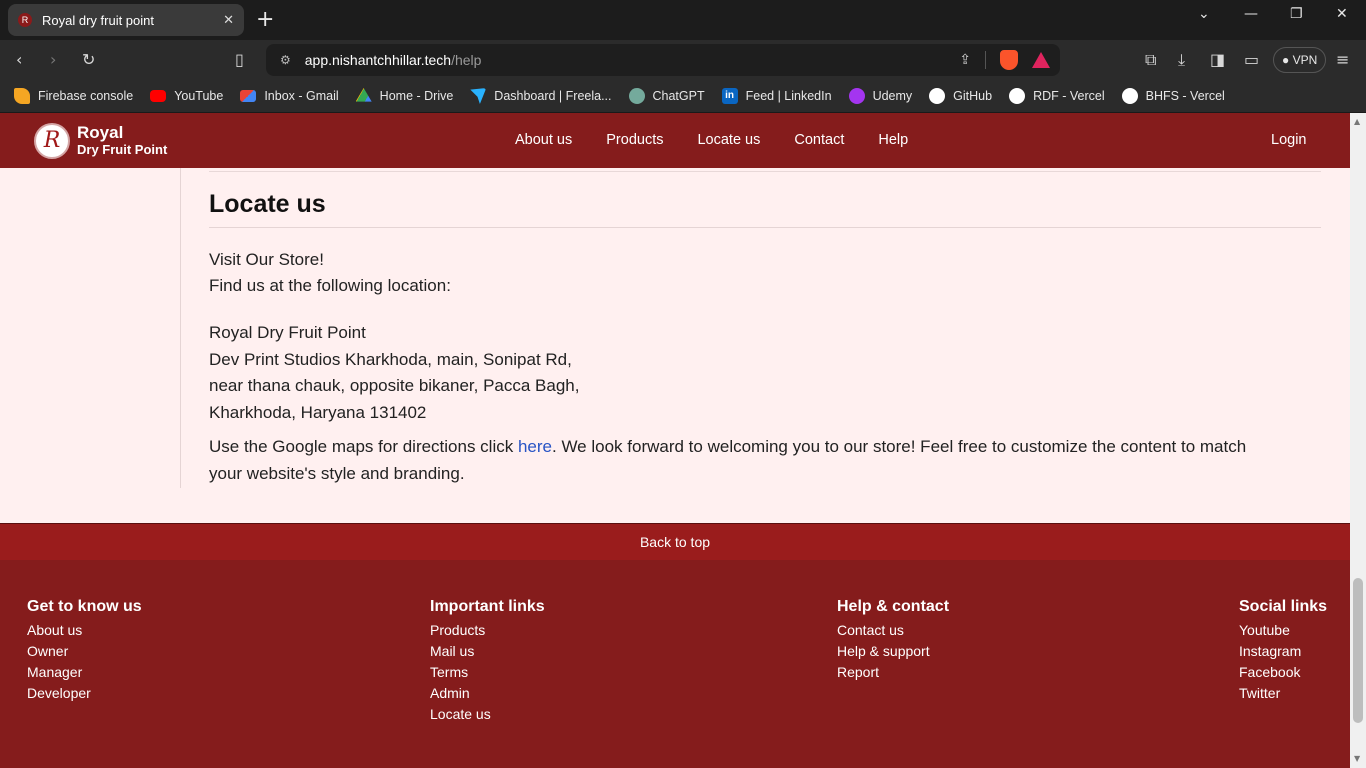  I want to click on footer-link-help-support: Help & support, so click(893, 651).